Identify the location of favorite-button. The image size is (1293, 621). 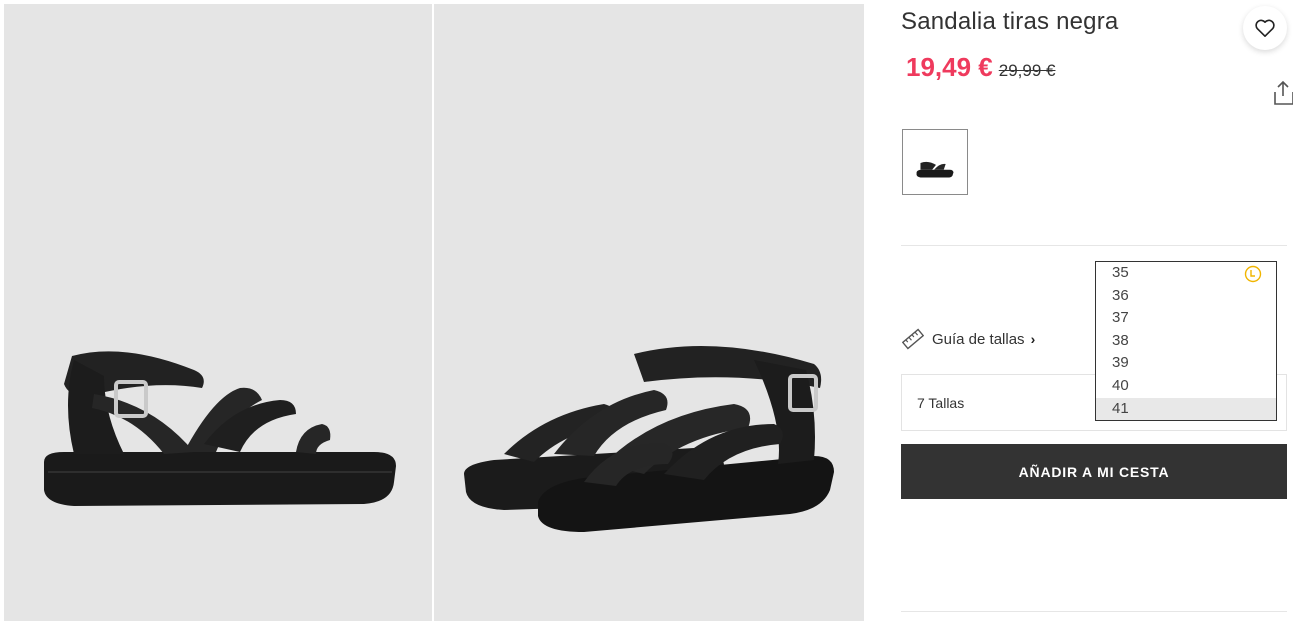
(1265, 28).